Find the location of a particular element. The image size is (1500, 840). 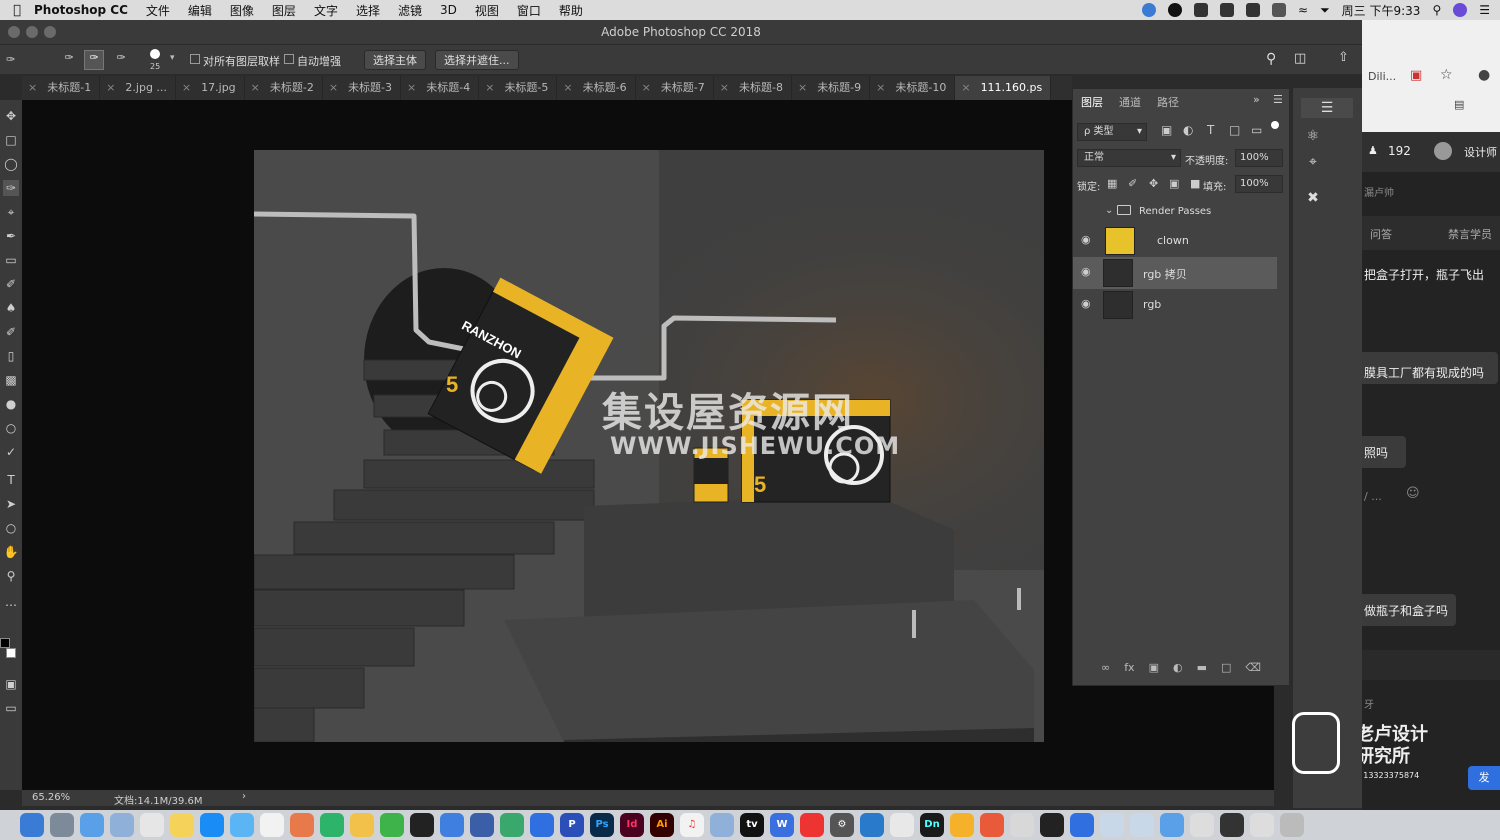

background-color-swatch is located at coordinates (11, 653).